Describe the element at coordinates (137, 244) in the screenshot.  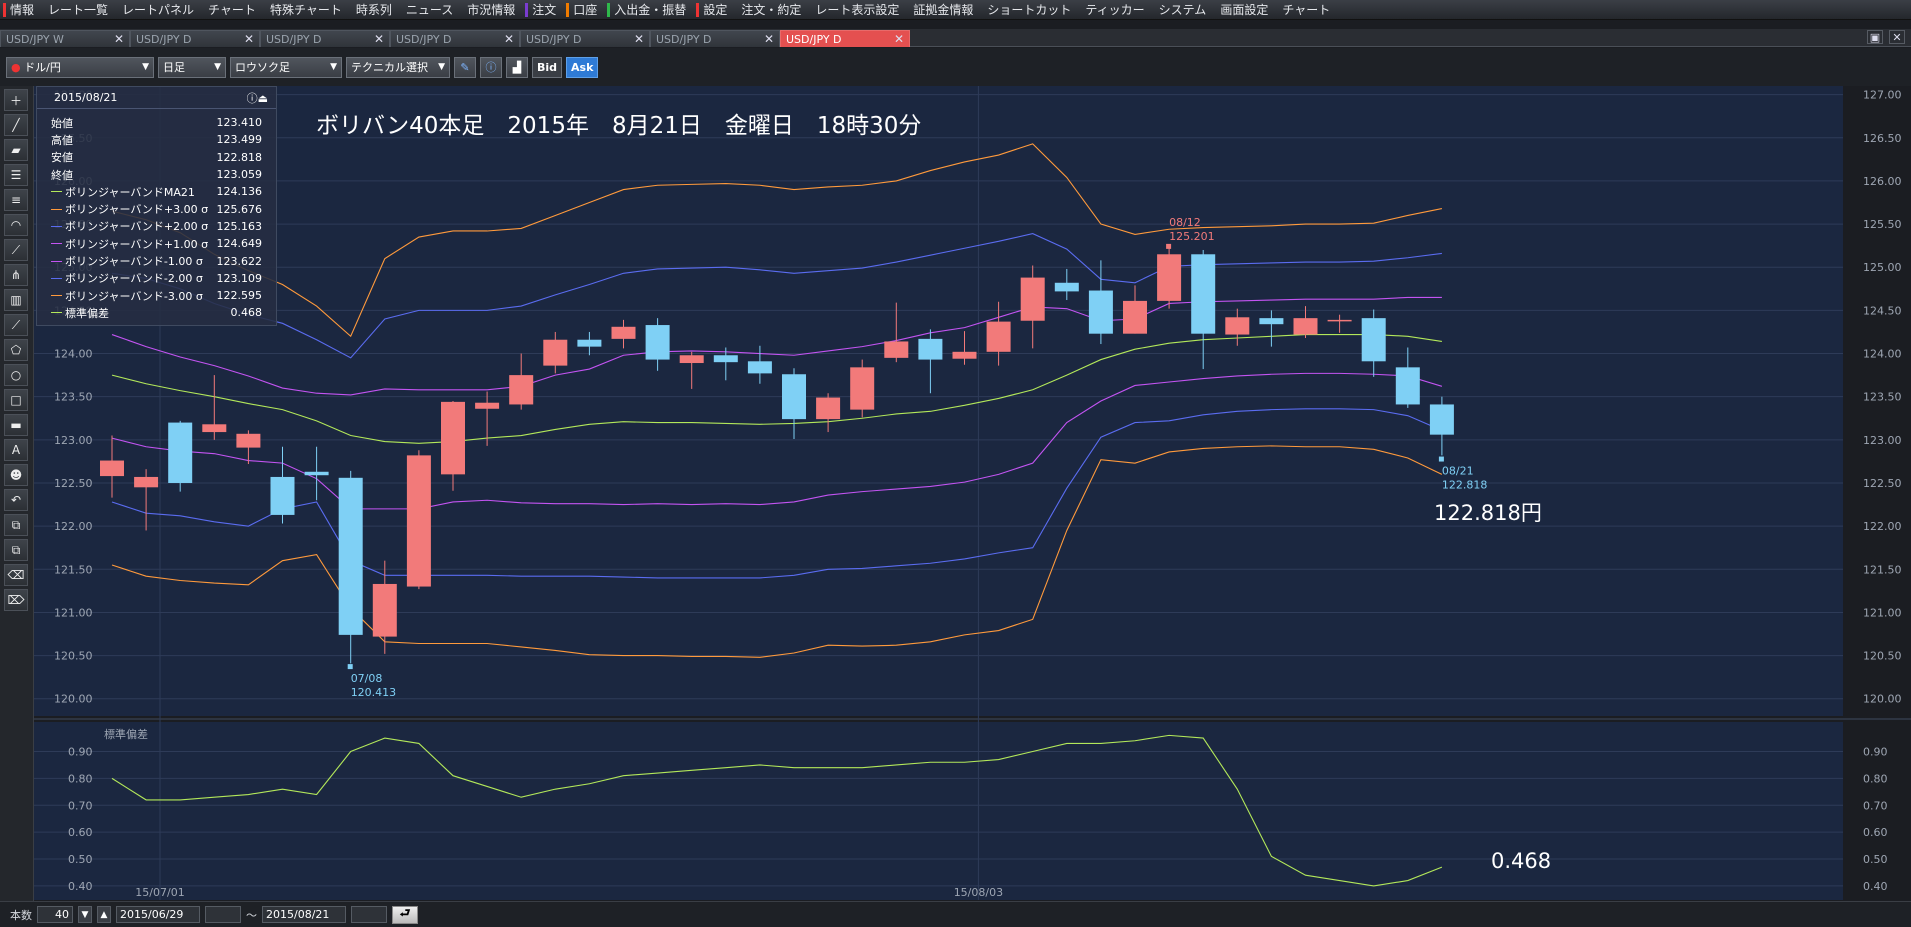
I see `info-row-name: ボリンジャーバンド+1.00 σ` at that location.